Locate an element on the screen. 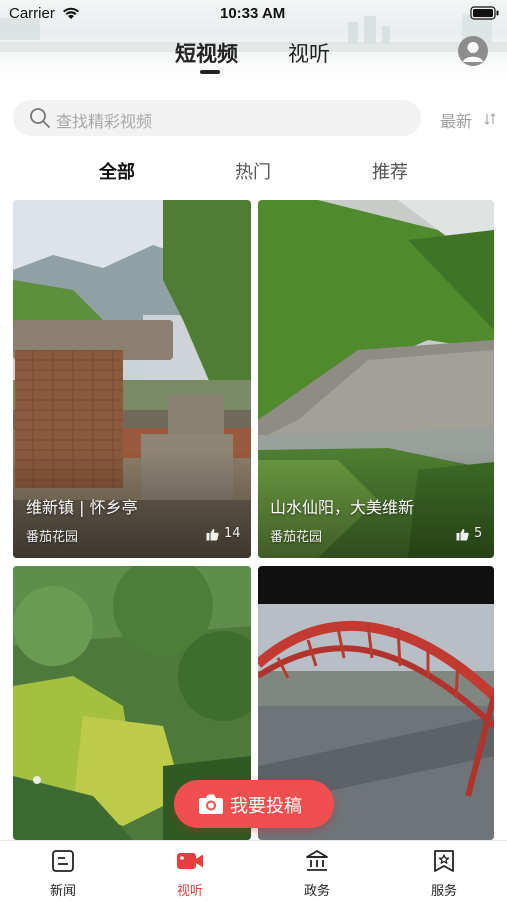 This screenshot has width=507, height=901. status-bar: Carrier 10:33 AM is located at coordinates (253, 14).